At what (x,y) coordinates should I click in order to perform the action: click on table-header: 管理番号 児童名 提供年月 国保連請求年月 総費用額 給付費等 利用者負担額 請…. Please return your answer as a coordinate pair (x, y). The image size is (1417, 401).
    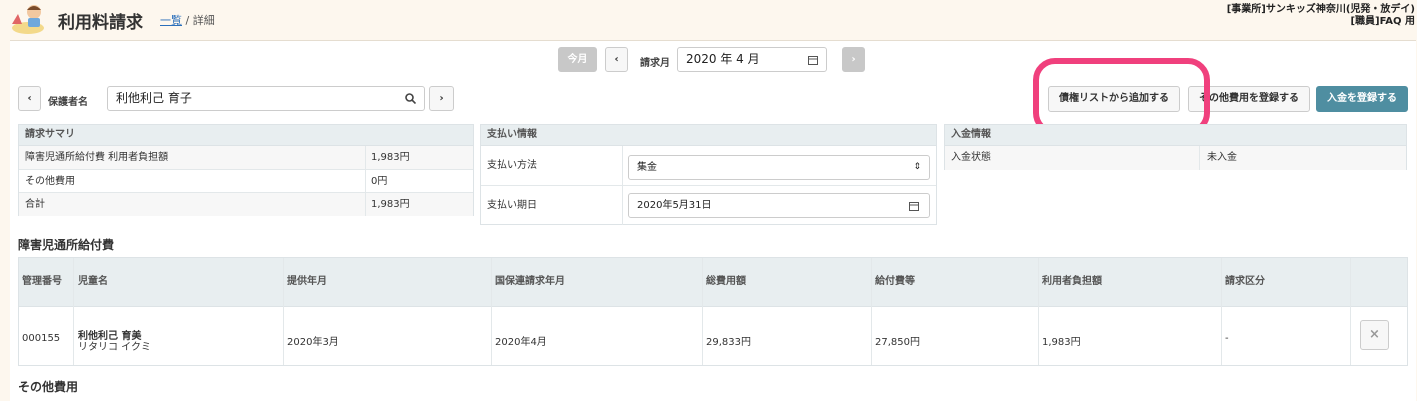
    Looking at the image, I should click on (713, 282).